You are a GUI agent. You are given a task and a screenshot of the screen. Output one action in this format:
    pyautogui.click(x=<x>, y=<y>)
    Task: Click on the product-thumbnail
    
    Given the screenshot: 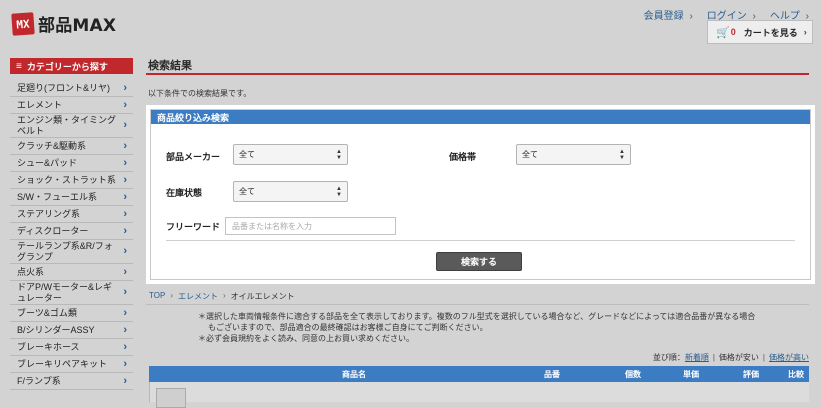 What is the action you would take?
    pyautogui.click(x=171, y=398)
    